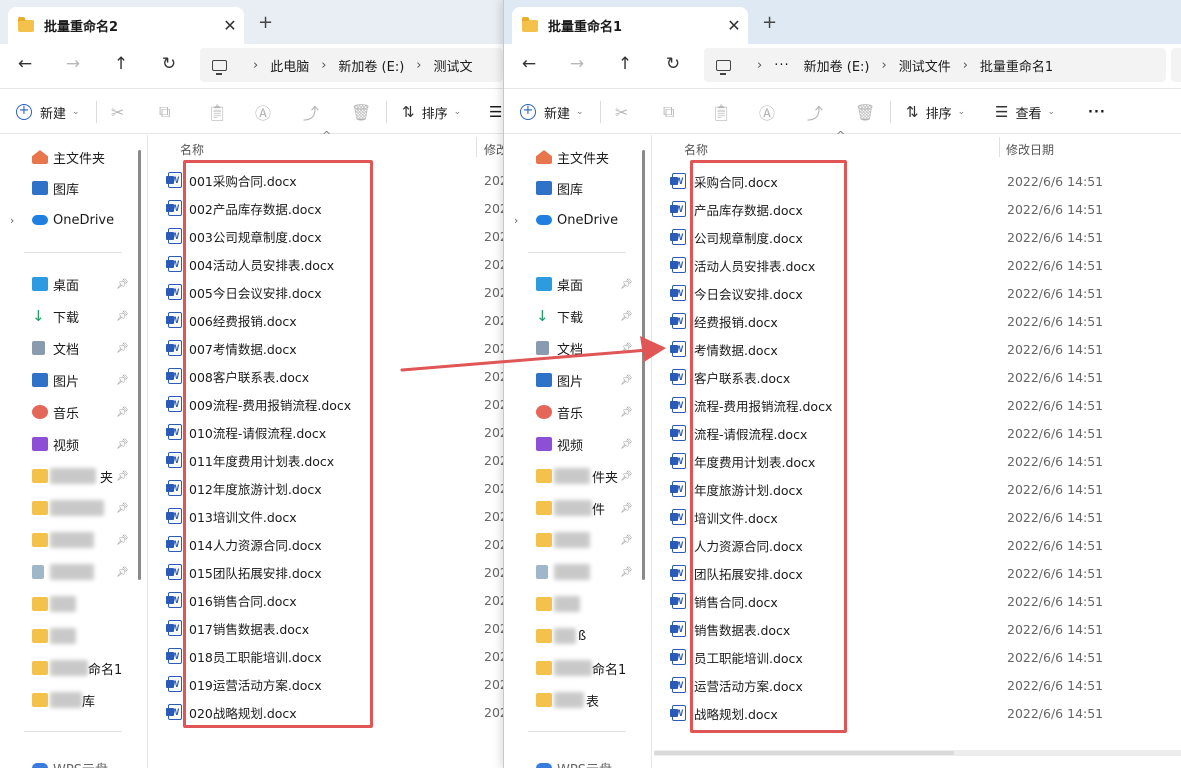 Image resolution: width=1181 pixels, height=768 pixels. I want to click on address-bar: › 此电脑 › 新加卷 (E:) › 测试文, so click(351, 65).